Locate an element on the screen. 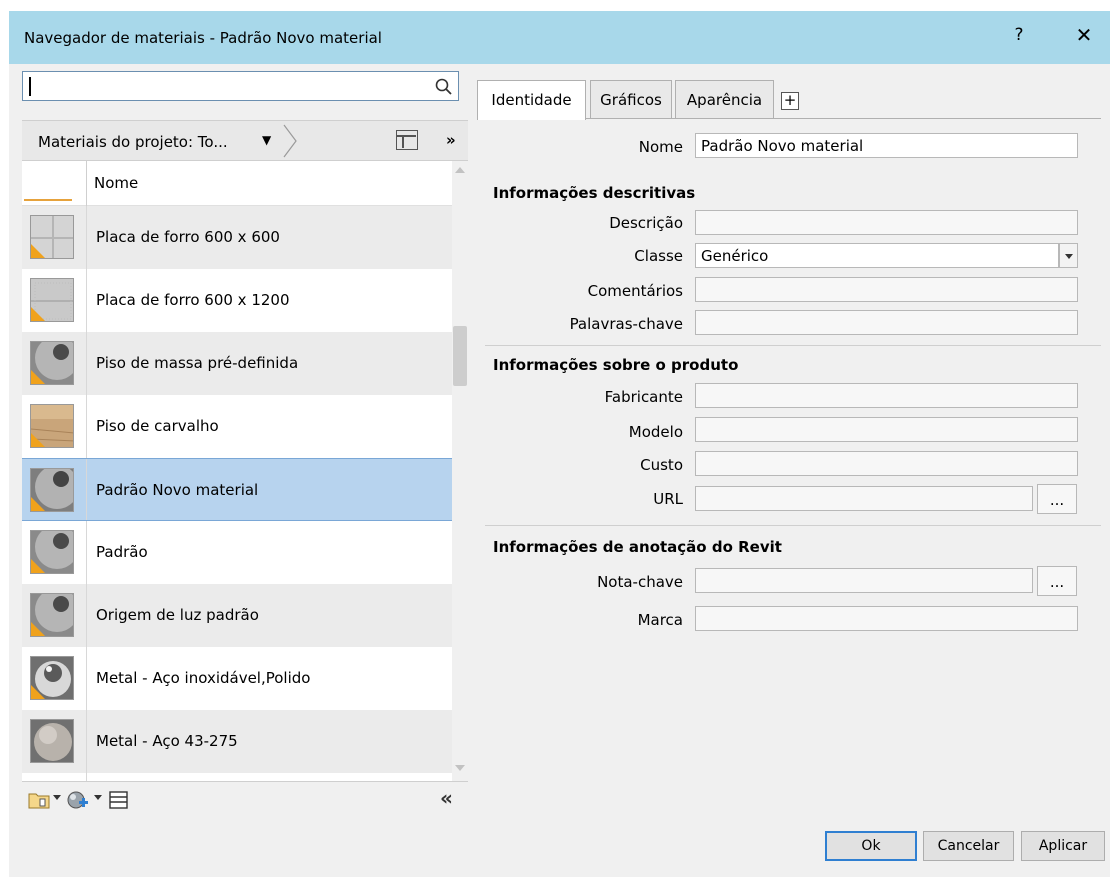  list-item-selected: Padrão Novo material is located at coordinates (237, 489).